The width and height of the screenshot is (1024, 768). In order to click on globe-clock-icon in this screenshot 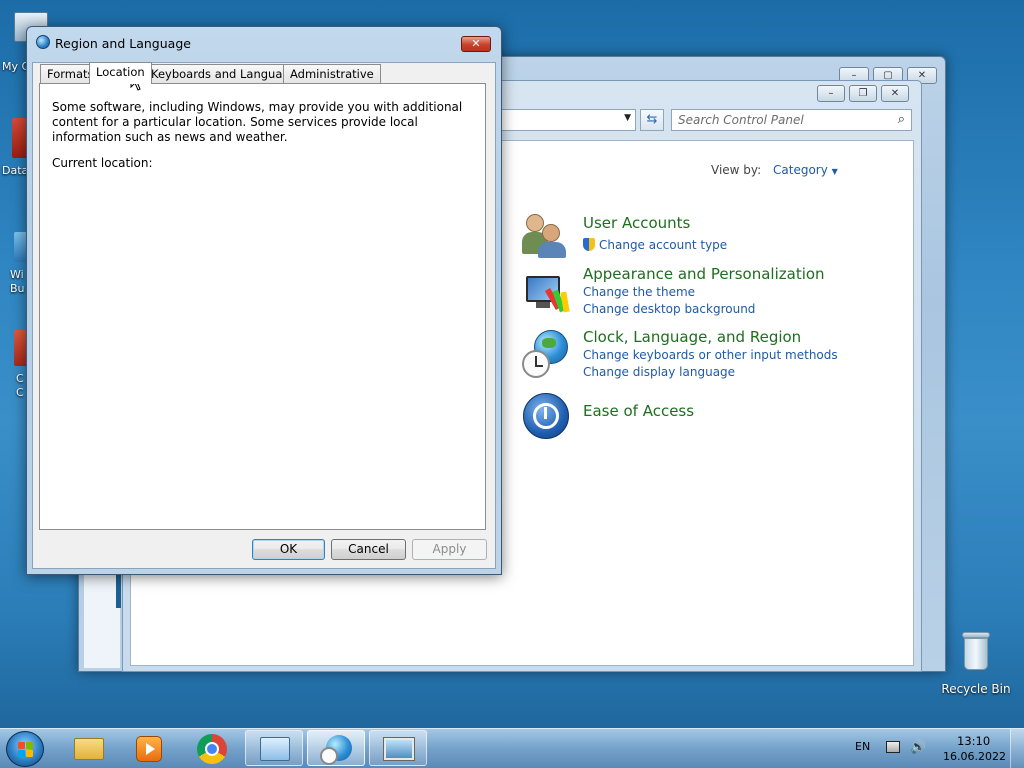, I will do `click(546, 354)`.